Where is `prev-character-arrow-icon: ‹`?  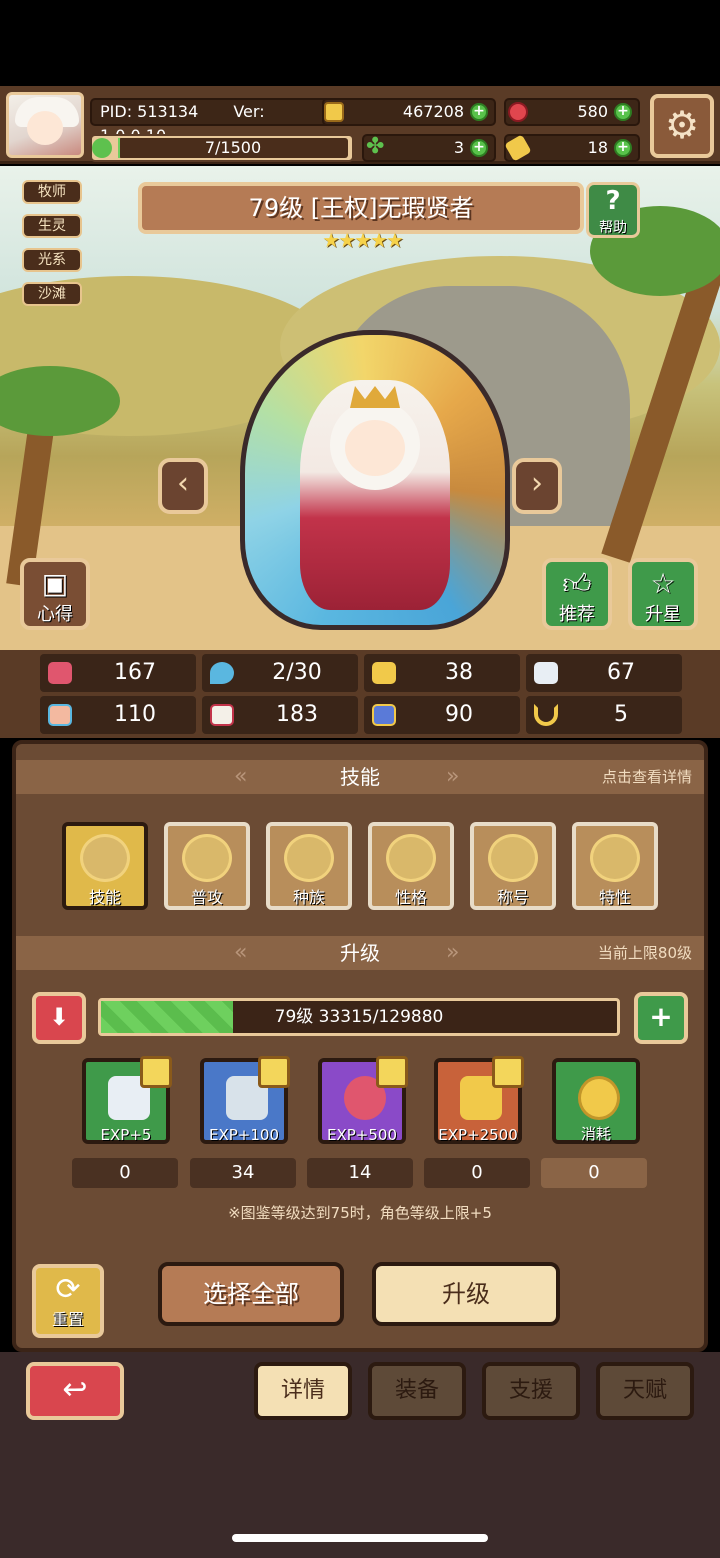
prev-character-arrow-icon: ‹ is located at coordinates (183, 486).